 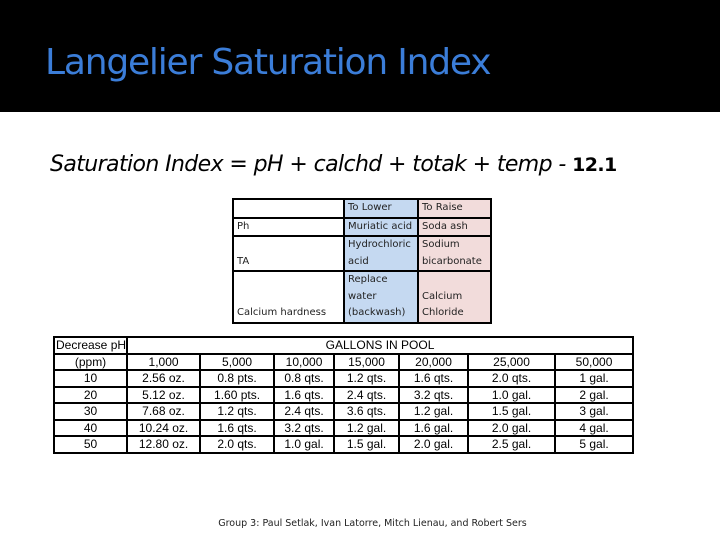 I want to click on ppm-cell: 20, so click(x=90, y=394).